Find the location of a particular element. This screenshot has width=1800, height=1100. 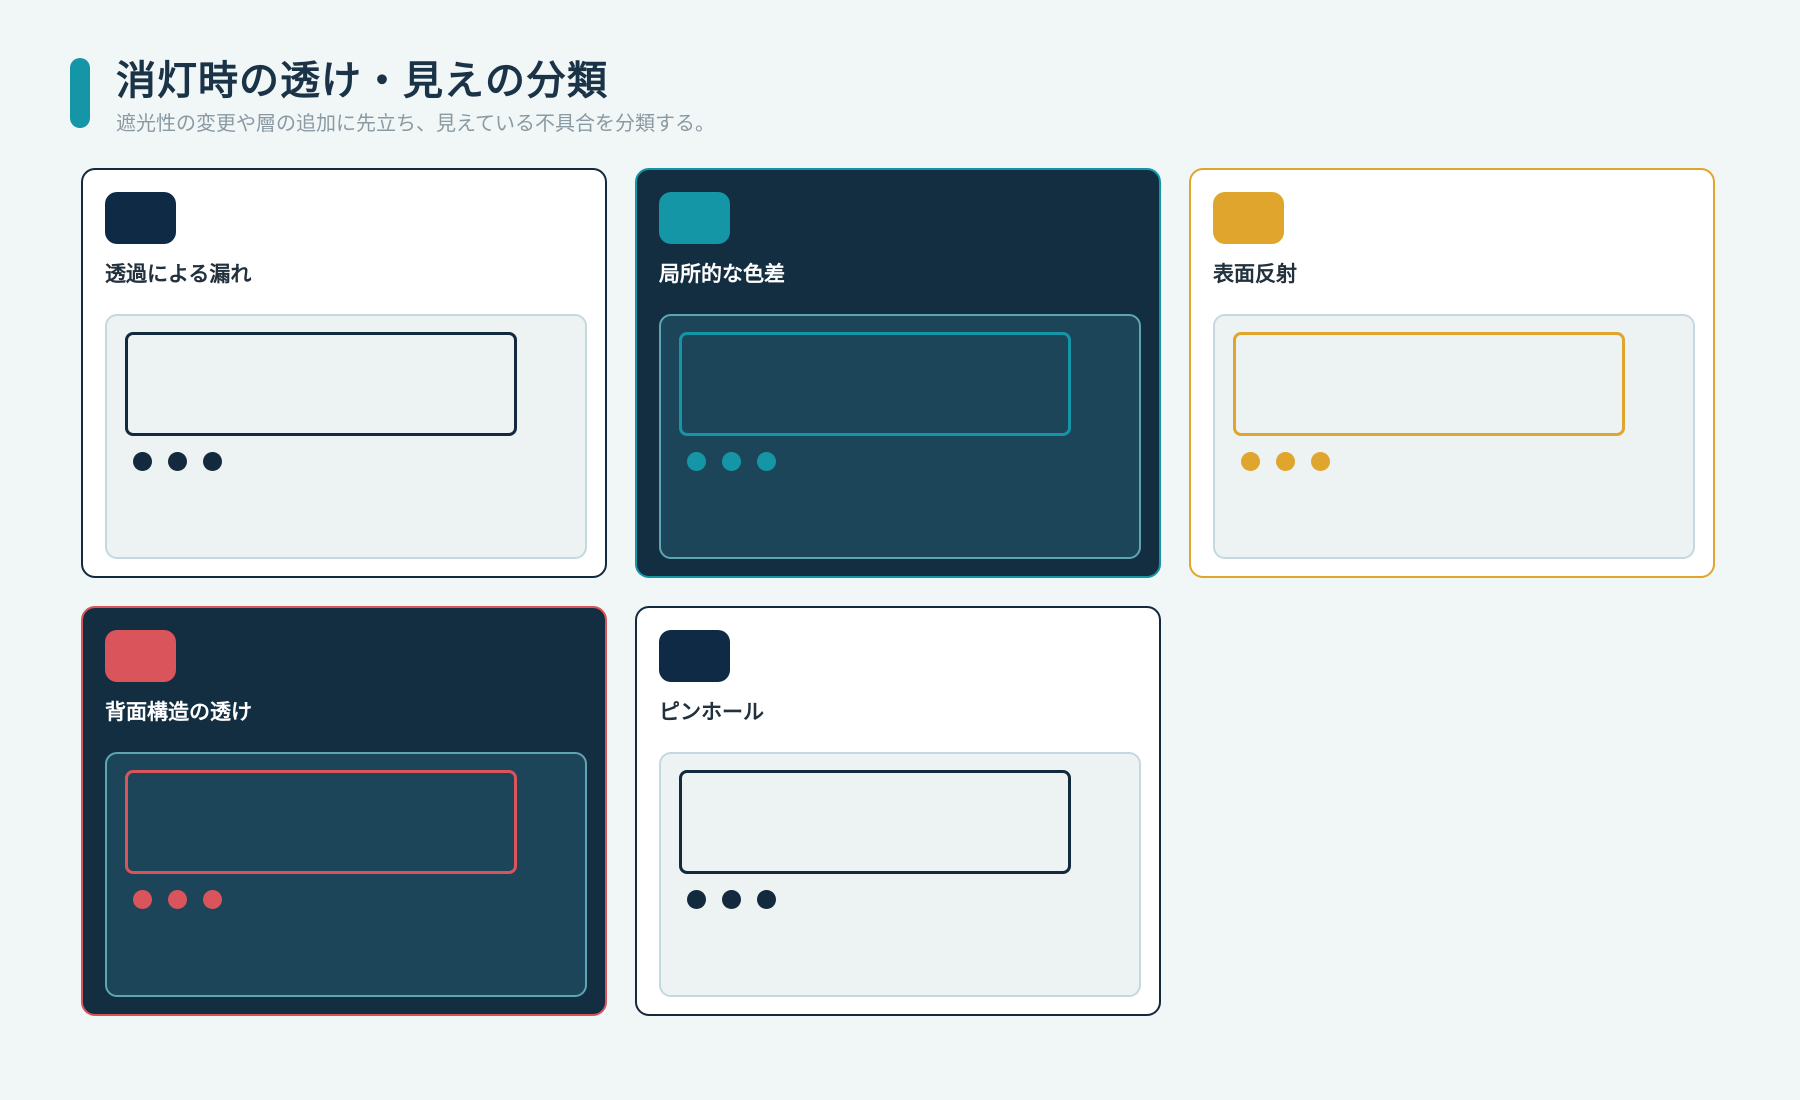

header-accent-bar is located at coordinates (80, 93).